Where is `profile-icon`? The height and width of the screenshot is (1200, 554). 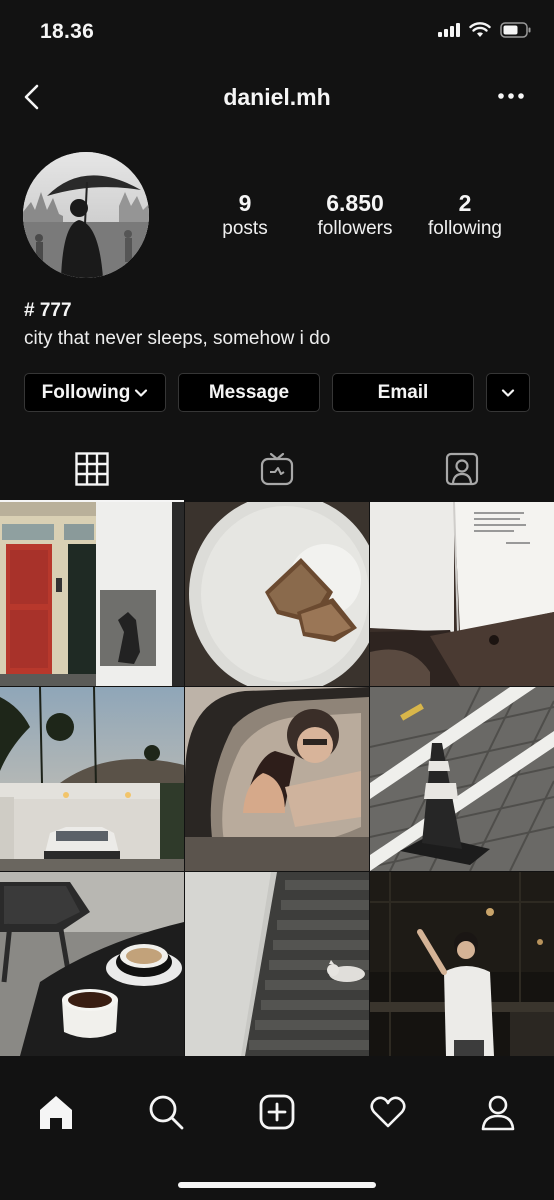 profile-icon is located at coordinates (498, 1114).